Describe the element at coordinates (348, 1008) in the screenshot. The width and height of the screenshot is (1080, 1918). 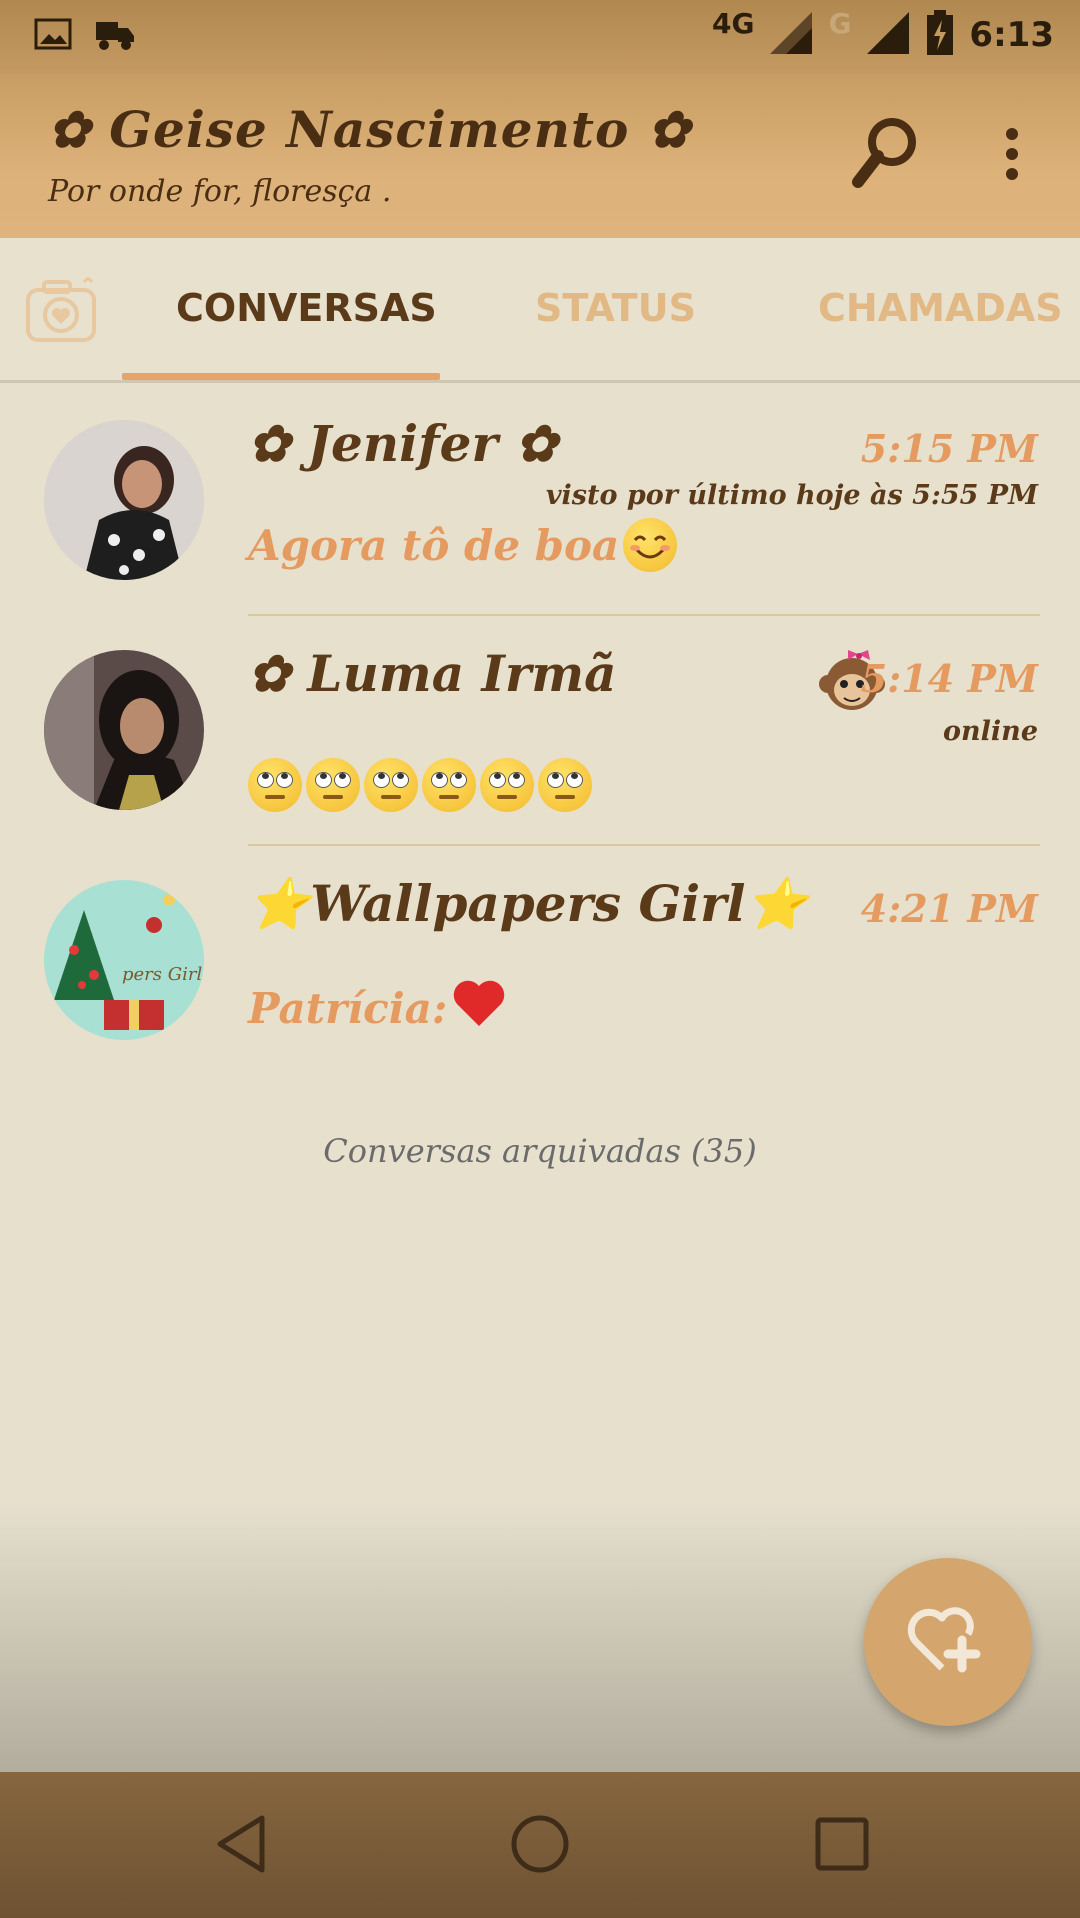
I see `chat-message-text: Patrícia:` at that location.